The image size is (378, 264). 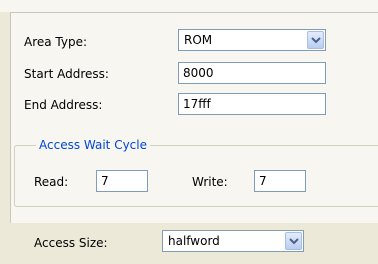 I want to click on area-type-label: Area Type:, so click(x=56, y=42).